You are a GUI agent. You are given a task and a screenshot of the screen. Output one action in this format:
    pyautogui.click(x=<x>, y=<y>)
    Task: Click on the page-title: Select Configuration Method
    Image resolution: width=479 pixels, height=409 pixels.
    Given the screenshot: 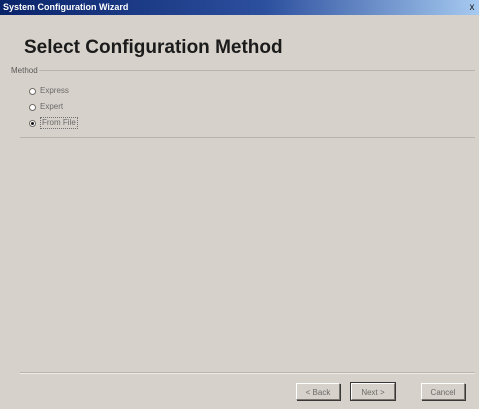 What is the action you would take?
    pyautogui.click(x=153, y=47)
    